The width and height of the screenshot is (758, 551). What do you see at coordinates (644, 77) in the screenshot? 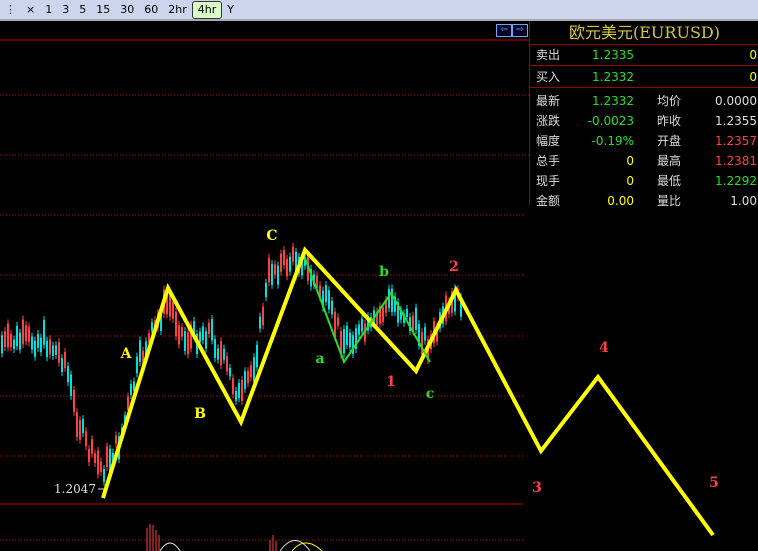
I see `buy-row: 买入 1.2332 0` at bounding box center [644, 77].